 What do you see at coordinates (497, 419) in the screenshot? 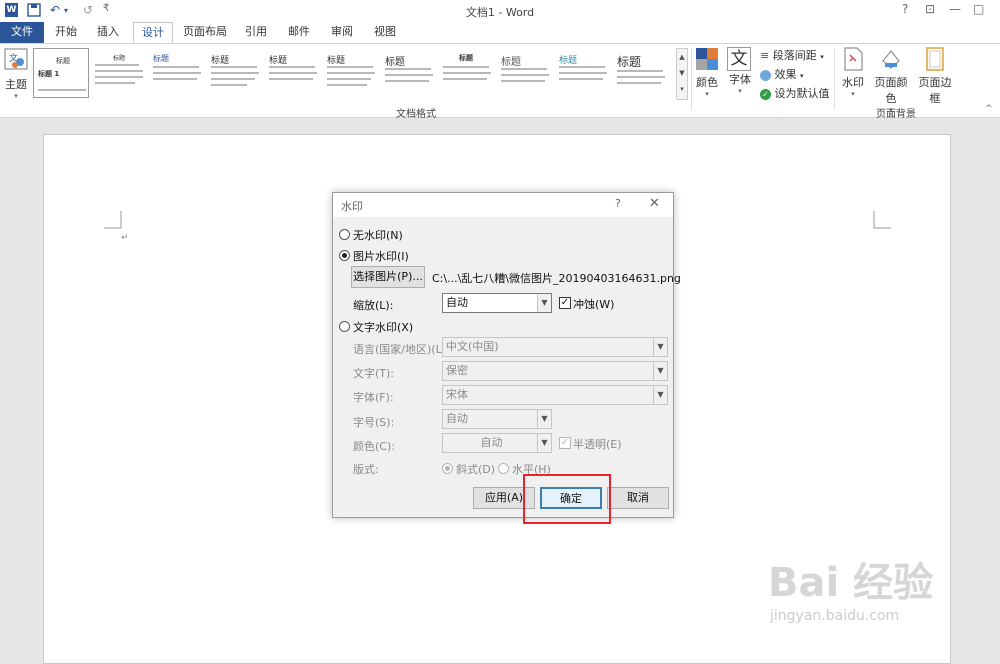
I see `size-select: 自动 ▼` at bounding box center [497, 419].